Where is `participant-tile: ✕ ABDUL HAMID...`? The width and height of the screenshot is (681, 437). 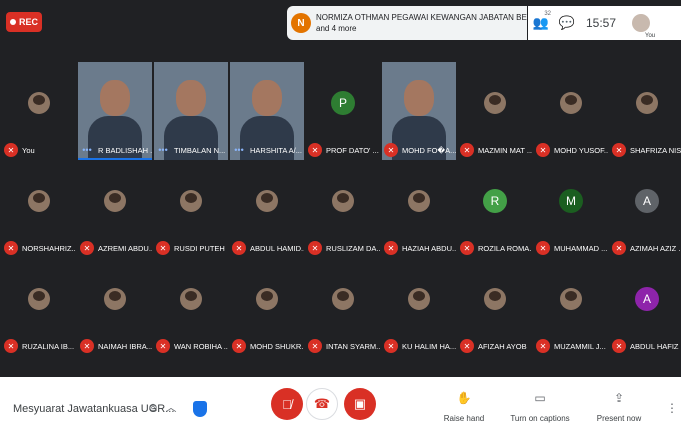 participant-tile: ✕ ABDUL HAMID... is located at coordinates (267, 209).